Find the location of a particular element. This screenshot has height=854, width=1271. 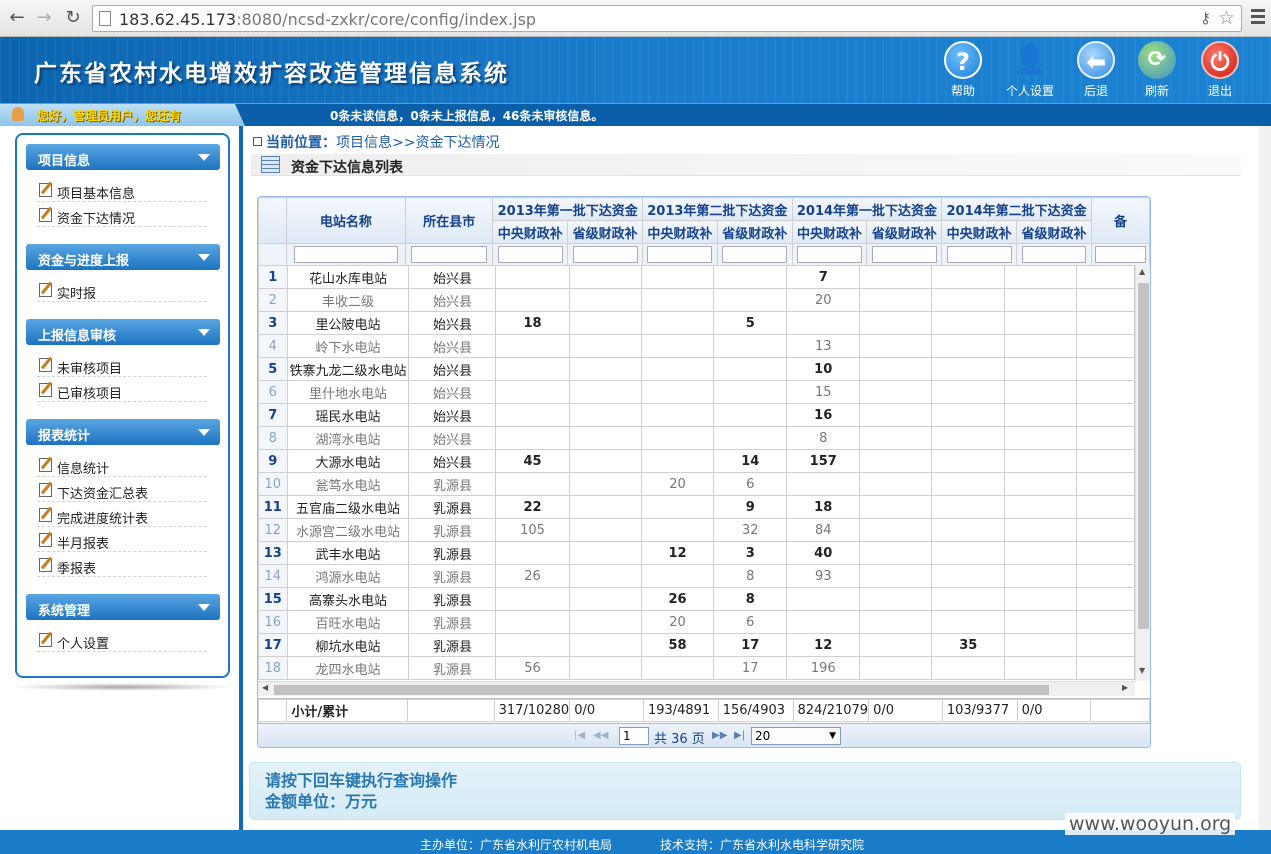

filter-input-county is located at coordinates (449, 254).